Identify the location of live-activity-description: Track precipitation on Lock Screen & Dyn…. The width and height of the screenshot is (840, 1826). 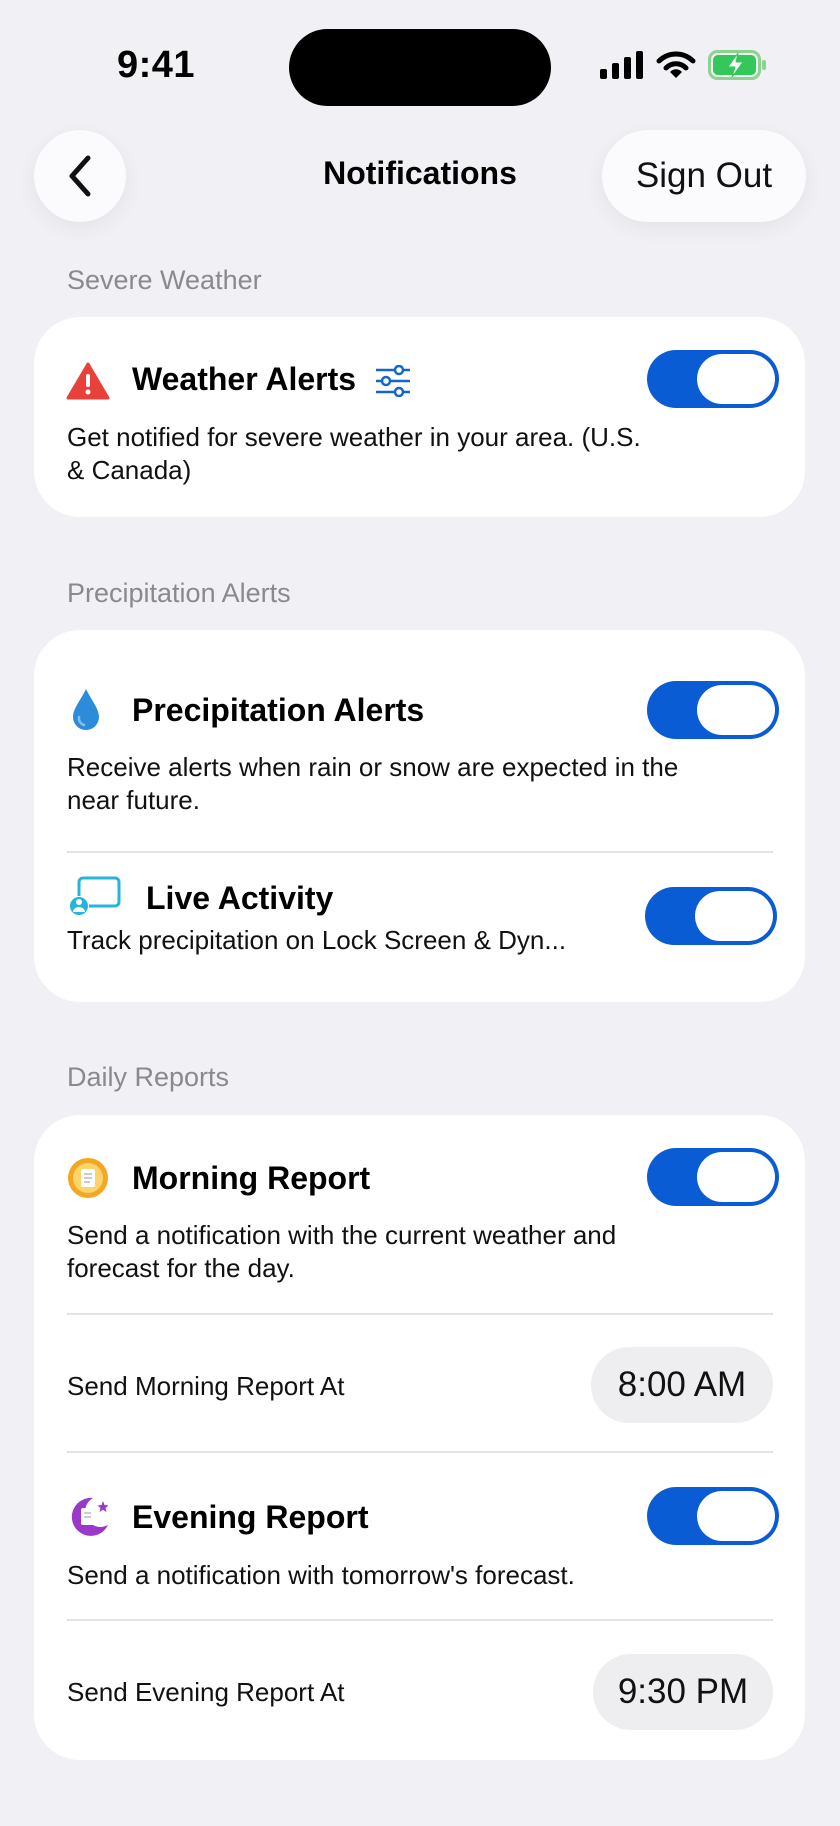
(317, 940).